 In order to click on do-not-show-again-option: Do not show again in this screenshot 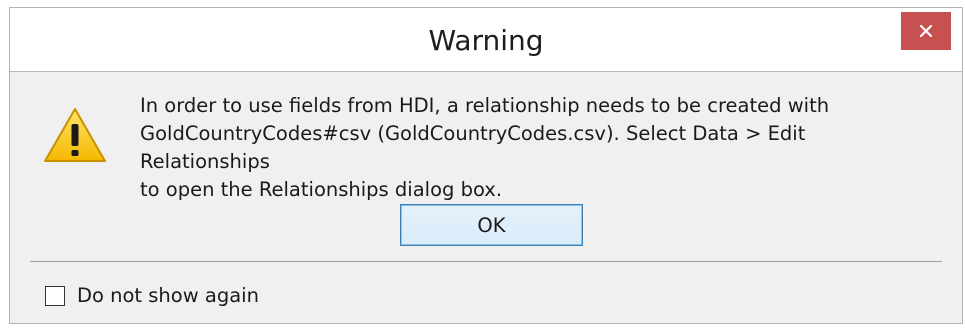, I will do `click(152, 295)`.